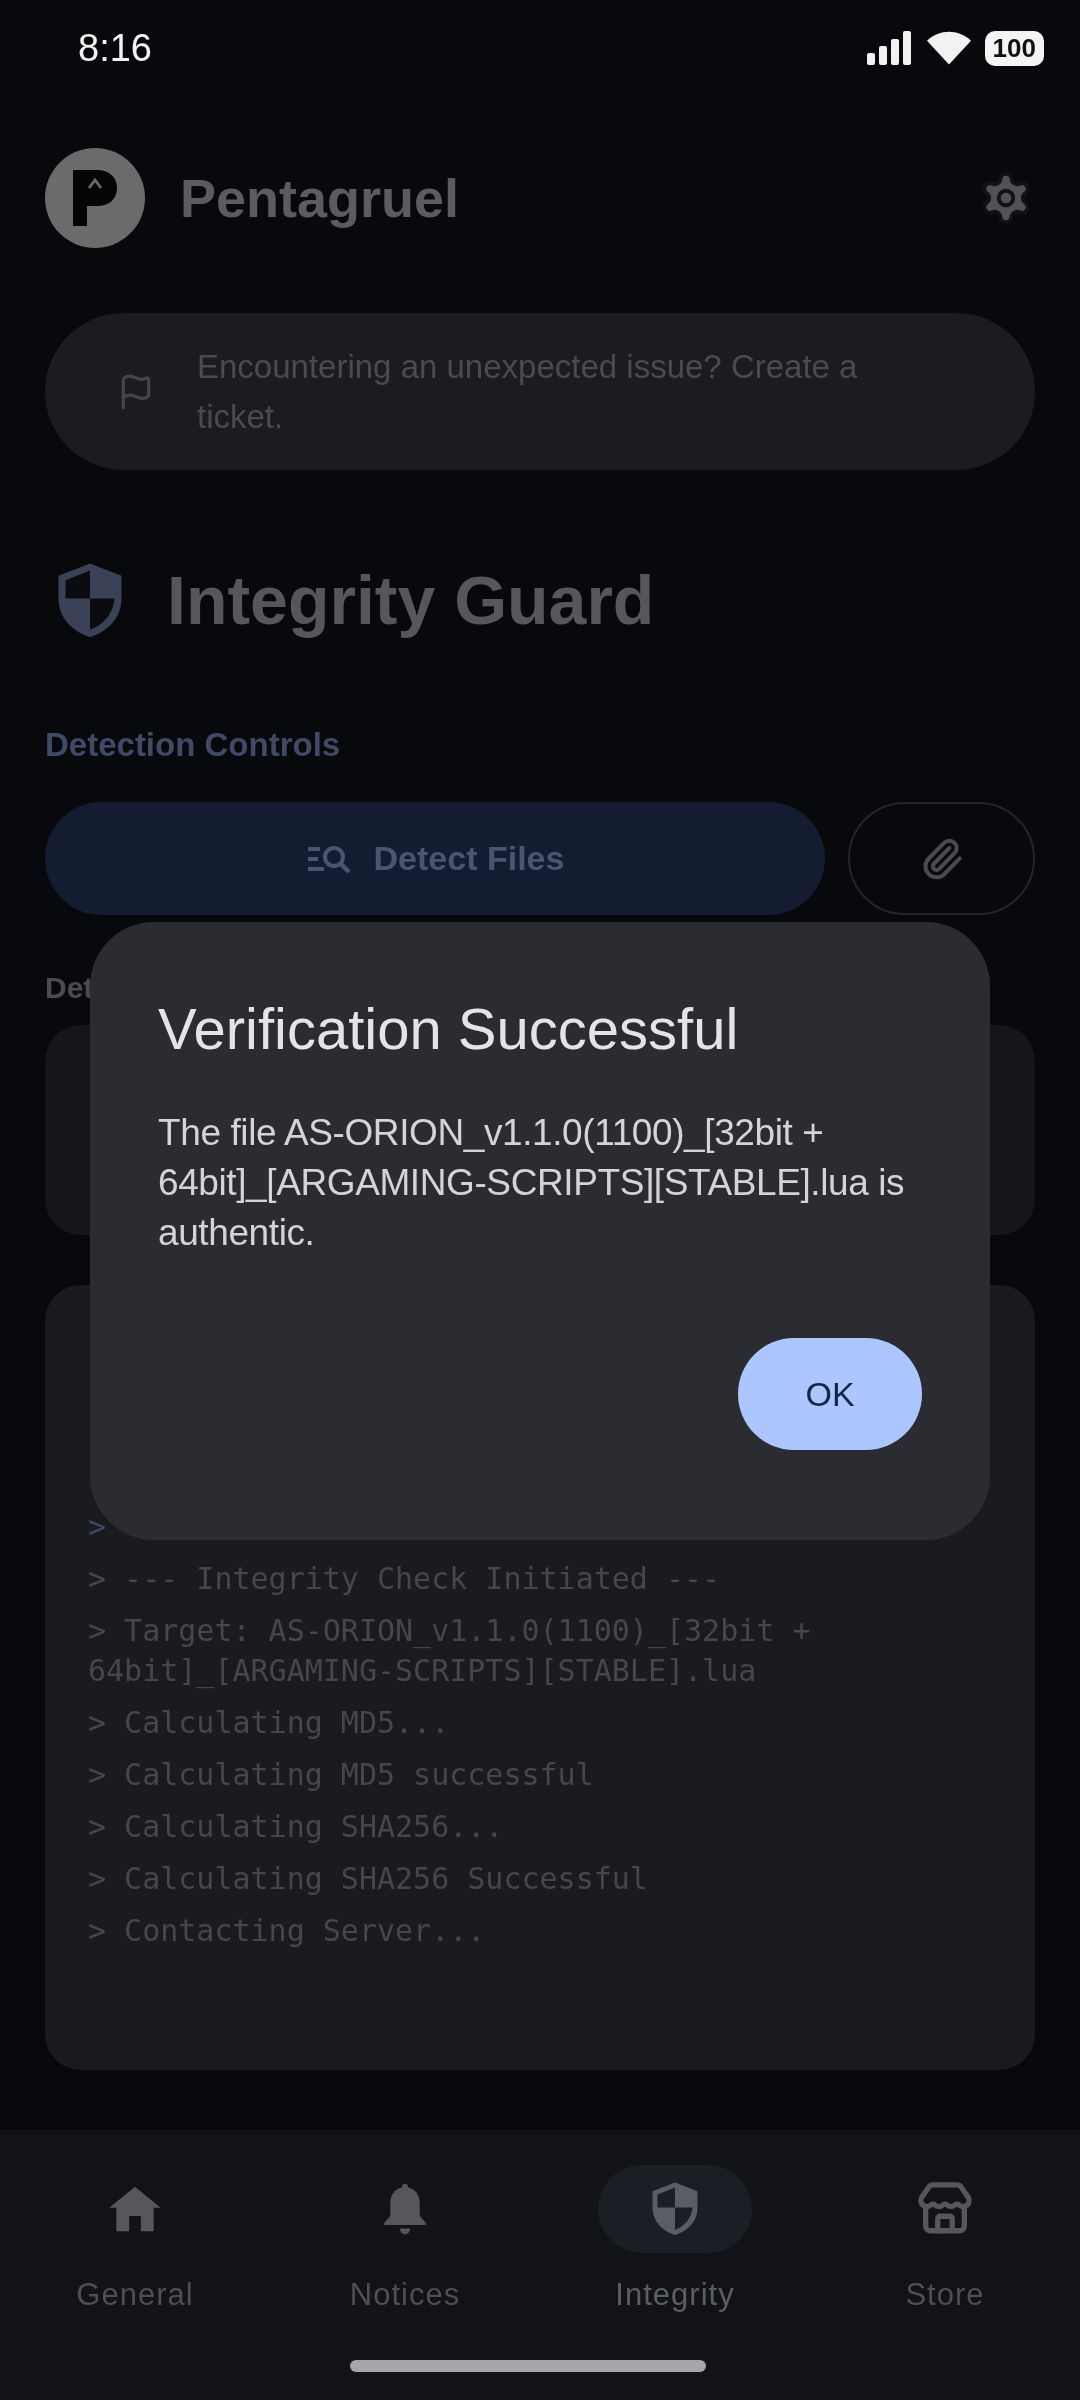 This screenshot has width=1080, height=2400. What do you see at coordinates (941, 858) in the screenshot?
I see `attach-button` at bounding box center [941, 858].